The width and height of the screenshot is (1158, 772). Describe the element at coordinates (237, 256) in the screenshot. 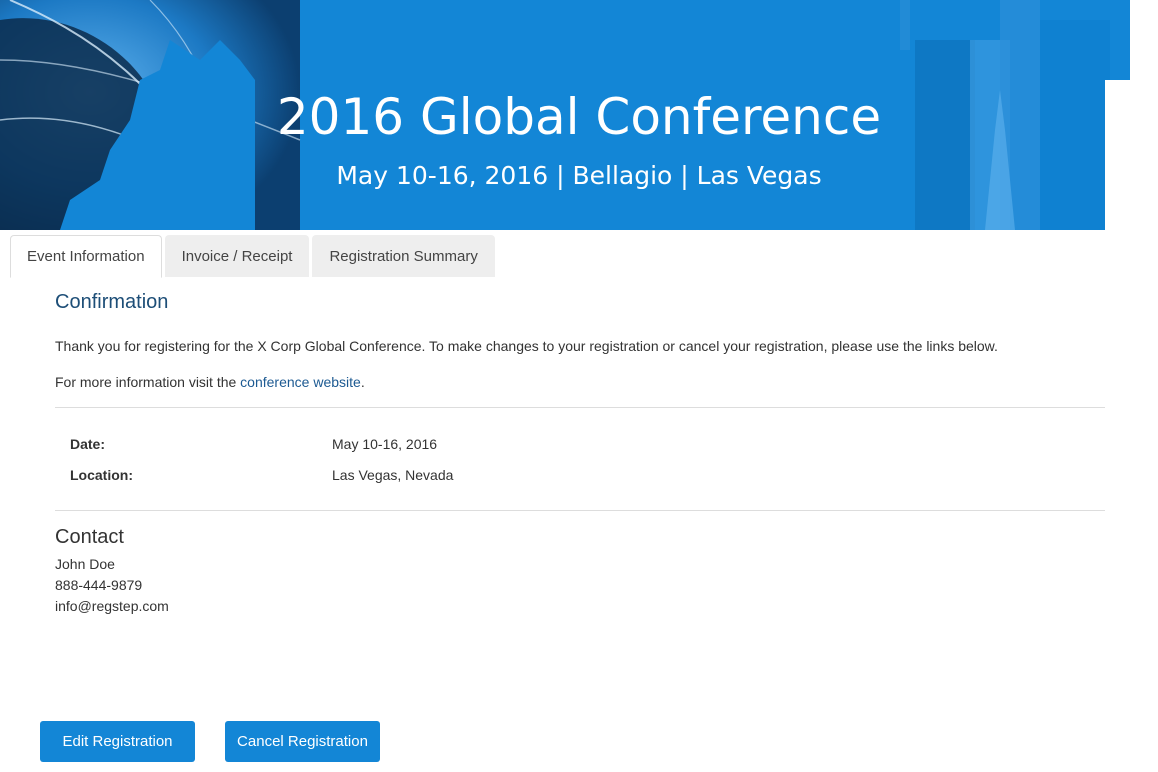

I see `tab-invoice-receipt: Invoice / Receipt` at that location.